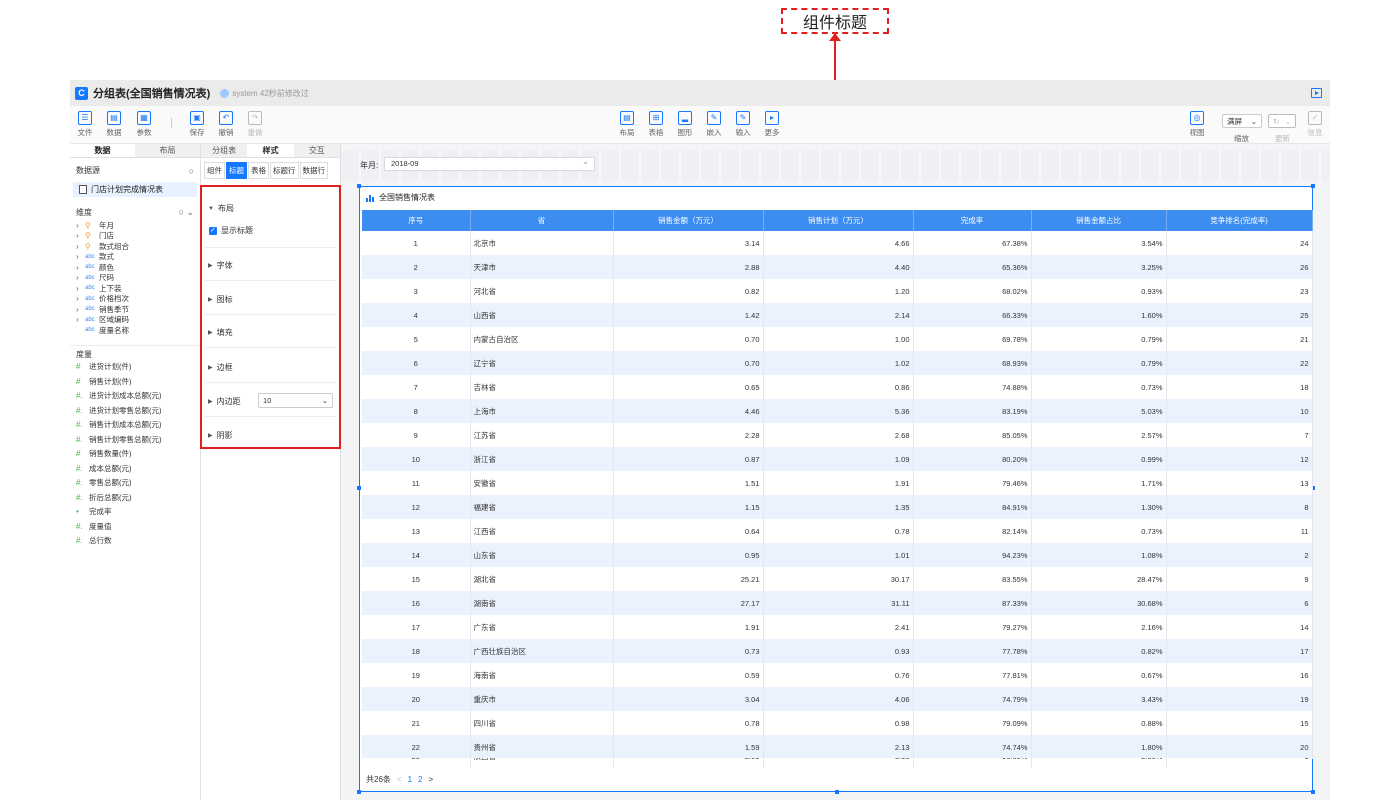  I want to click on icon-group: ▶ 图标, so click(220, 299).